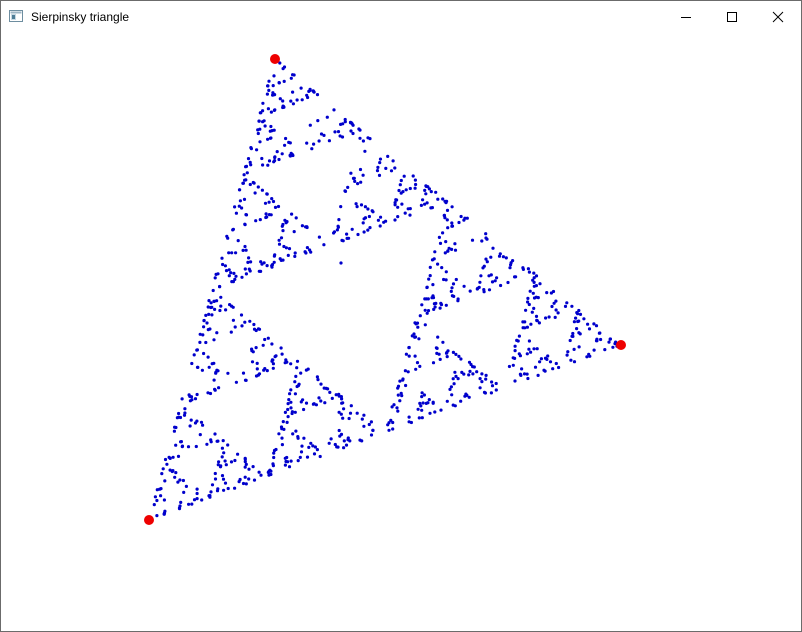 This screenshot has width=802, height=632. I want to click on title-bar: Sierpinsky triangle, so click(401, 16).